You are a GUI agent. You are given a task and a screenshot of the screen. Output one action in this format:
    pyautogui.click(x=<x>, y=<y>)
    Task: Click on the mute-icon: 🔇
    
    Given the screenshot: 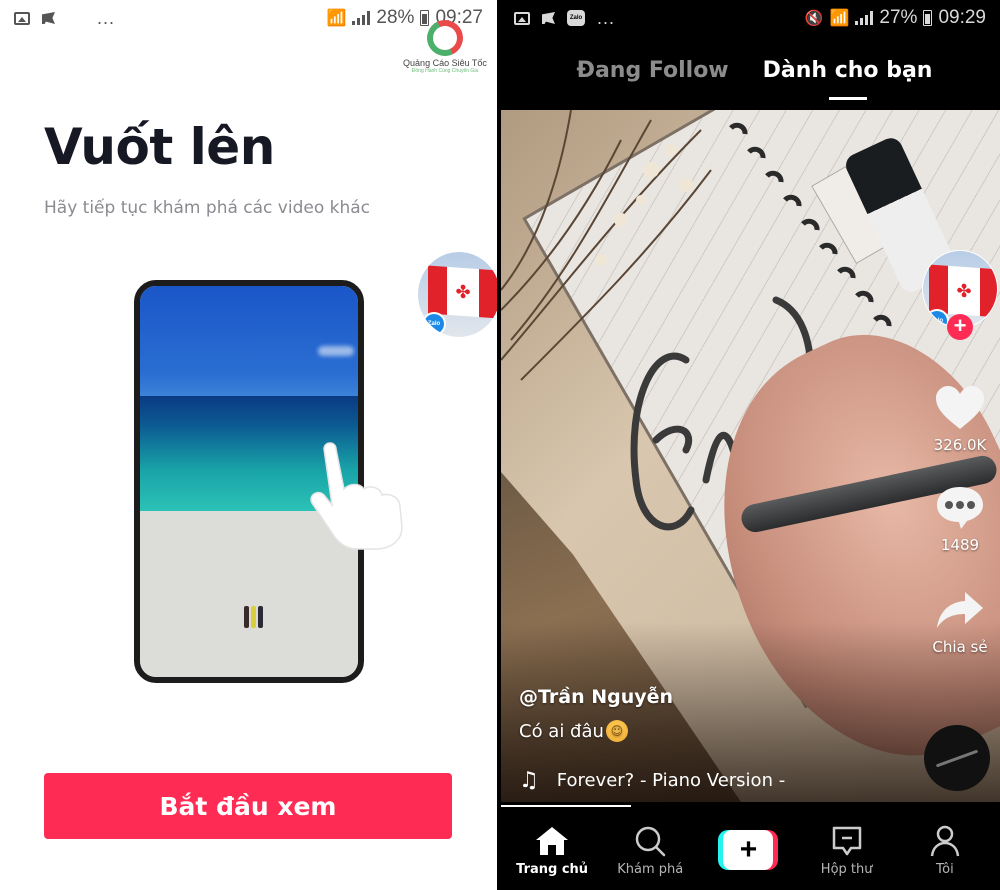 What is the action you would take?
    pyautogui.click(x=814, y=18)
    